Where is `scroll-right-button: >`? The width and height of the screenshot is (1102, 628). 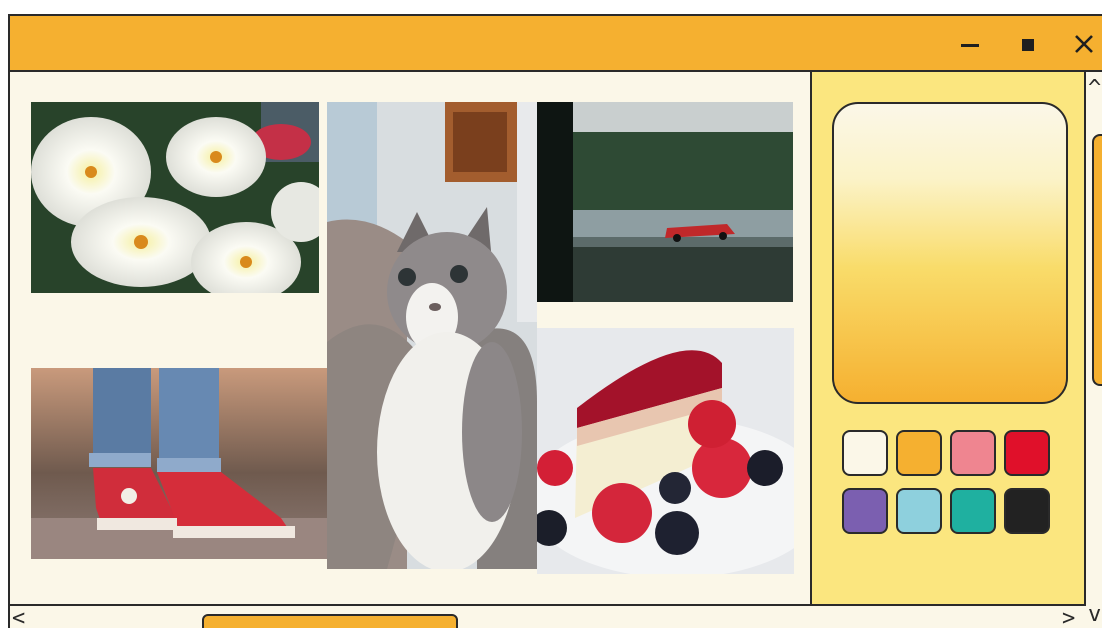
scroll-right-button: > is located at coordinates (1068, 618).